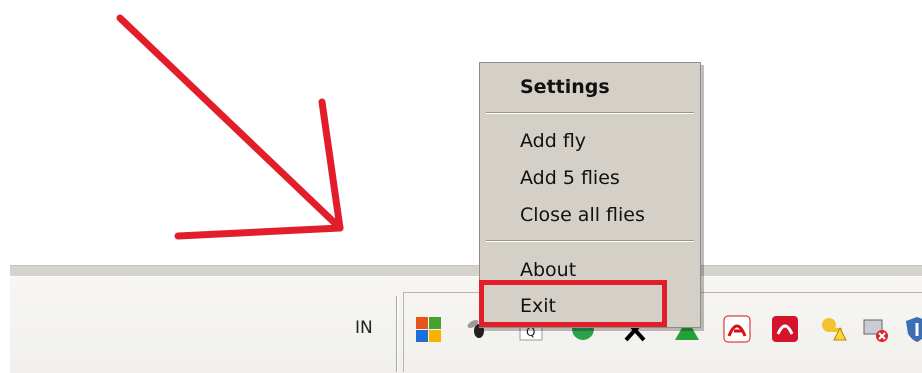 The height and width of the screenshot is (373, 922). I want to click on network-disconnected-icon, so click(875, 329).